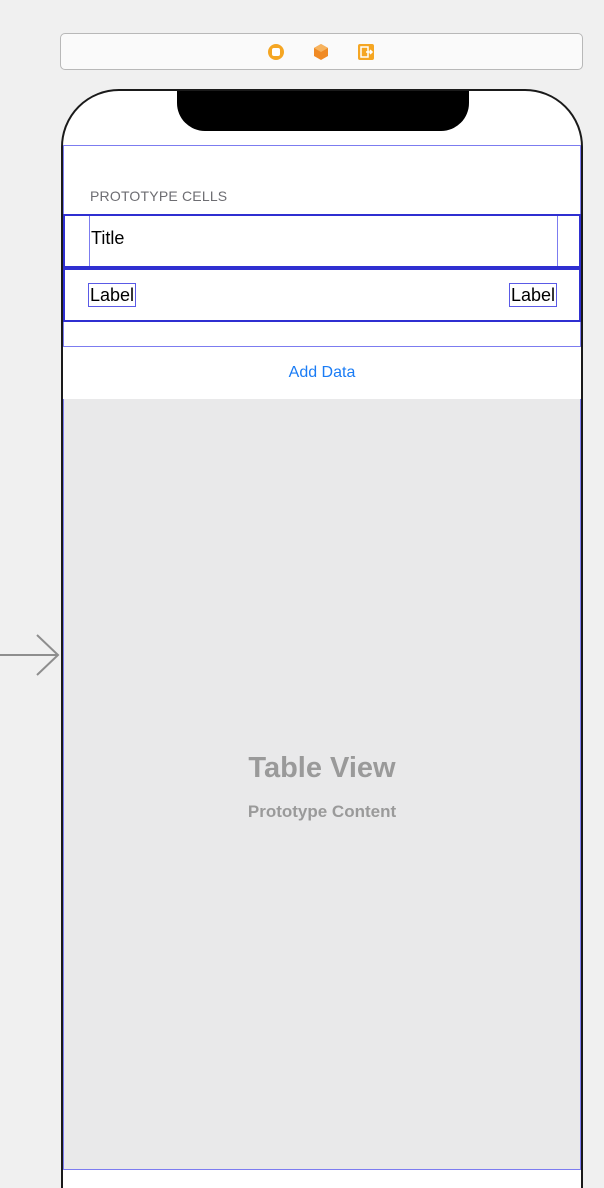 Image resolution: width=604 pixels, height=1188 pixels. Describe the element at coordinates (159, 196) in the screenshot. I see `section-header: PROTOTYPE CELLS` at that location.